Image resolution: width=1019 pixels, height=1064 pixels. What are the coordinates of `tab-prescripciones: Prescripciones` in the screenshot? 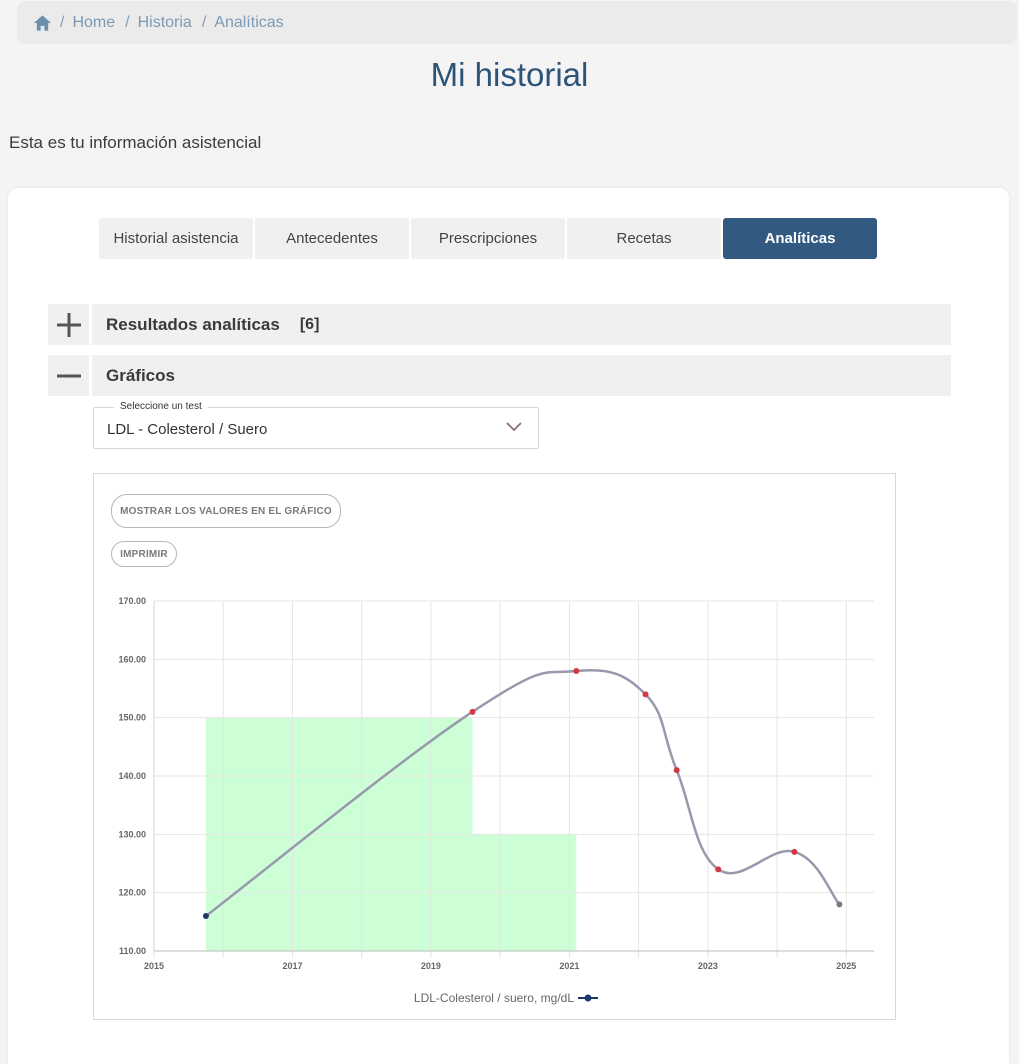 It's located at (488, 238).